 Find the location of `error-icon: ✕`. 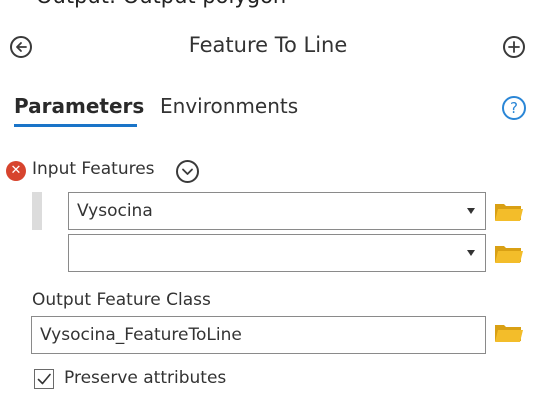

error-icon: ✕ is located at coordinates (16, 171).